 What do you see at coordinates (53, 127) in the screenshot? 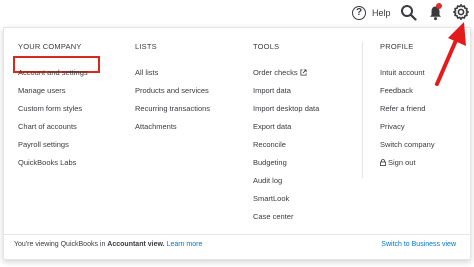
I see `menu-item-chart-of-accounts: Chart of accounts` at bounding box center [53, 127].